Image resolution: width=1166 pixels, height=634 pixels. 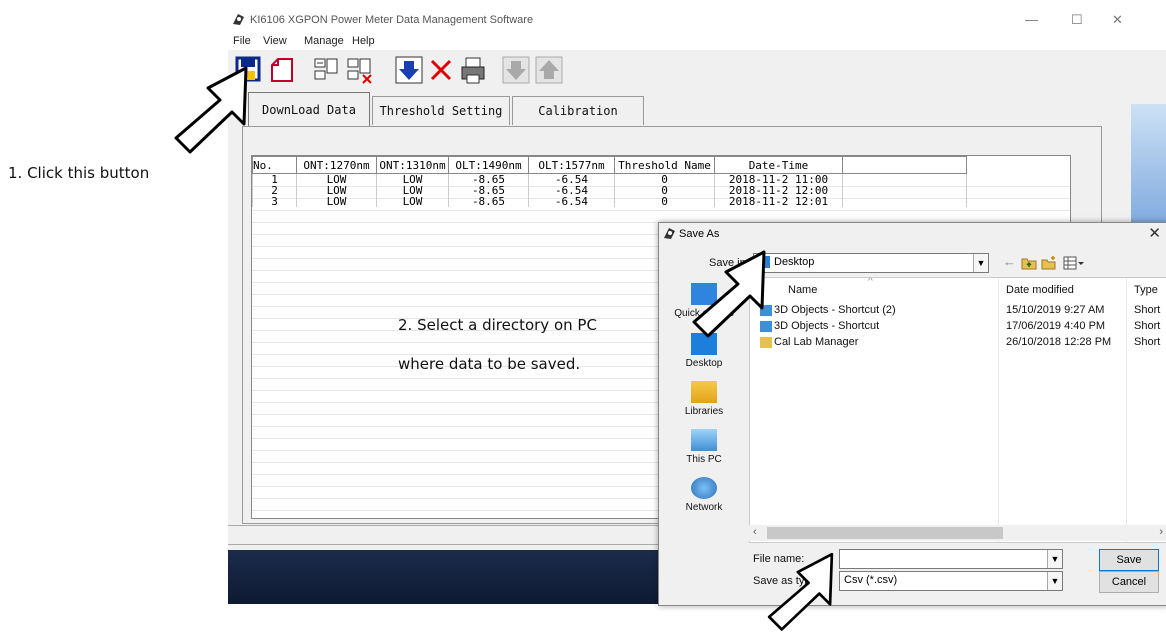 I want to click on file-name: Cal Lab Manager, so click(x=816, y=342).